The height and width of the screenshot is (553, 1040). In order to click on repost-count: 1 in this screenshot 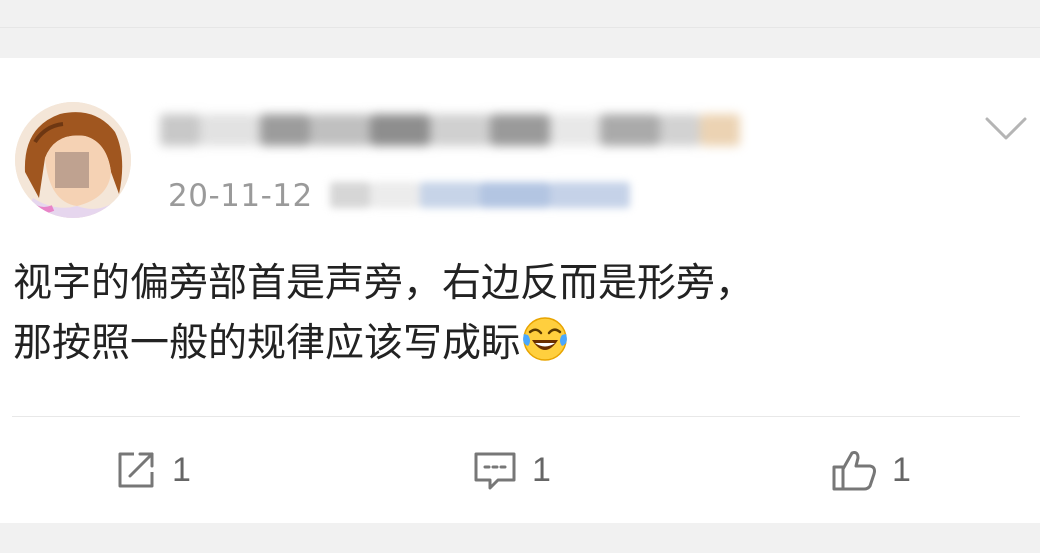, I will do `click(181, 469)`.